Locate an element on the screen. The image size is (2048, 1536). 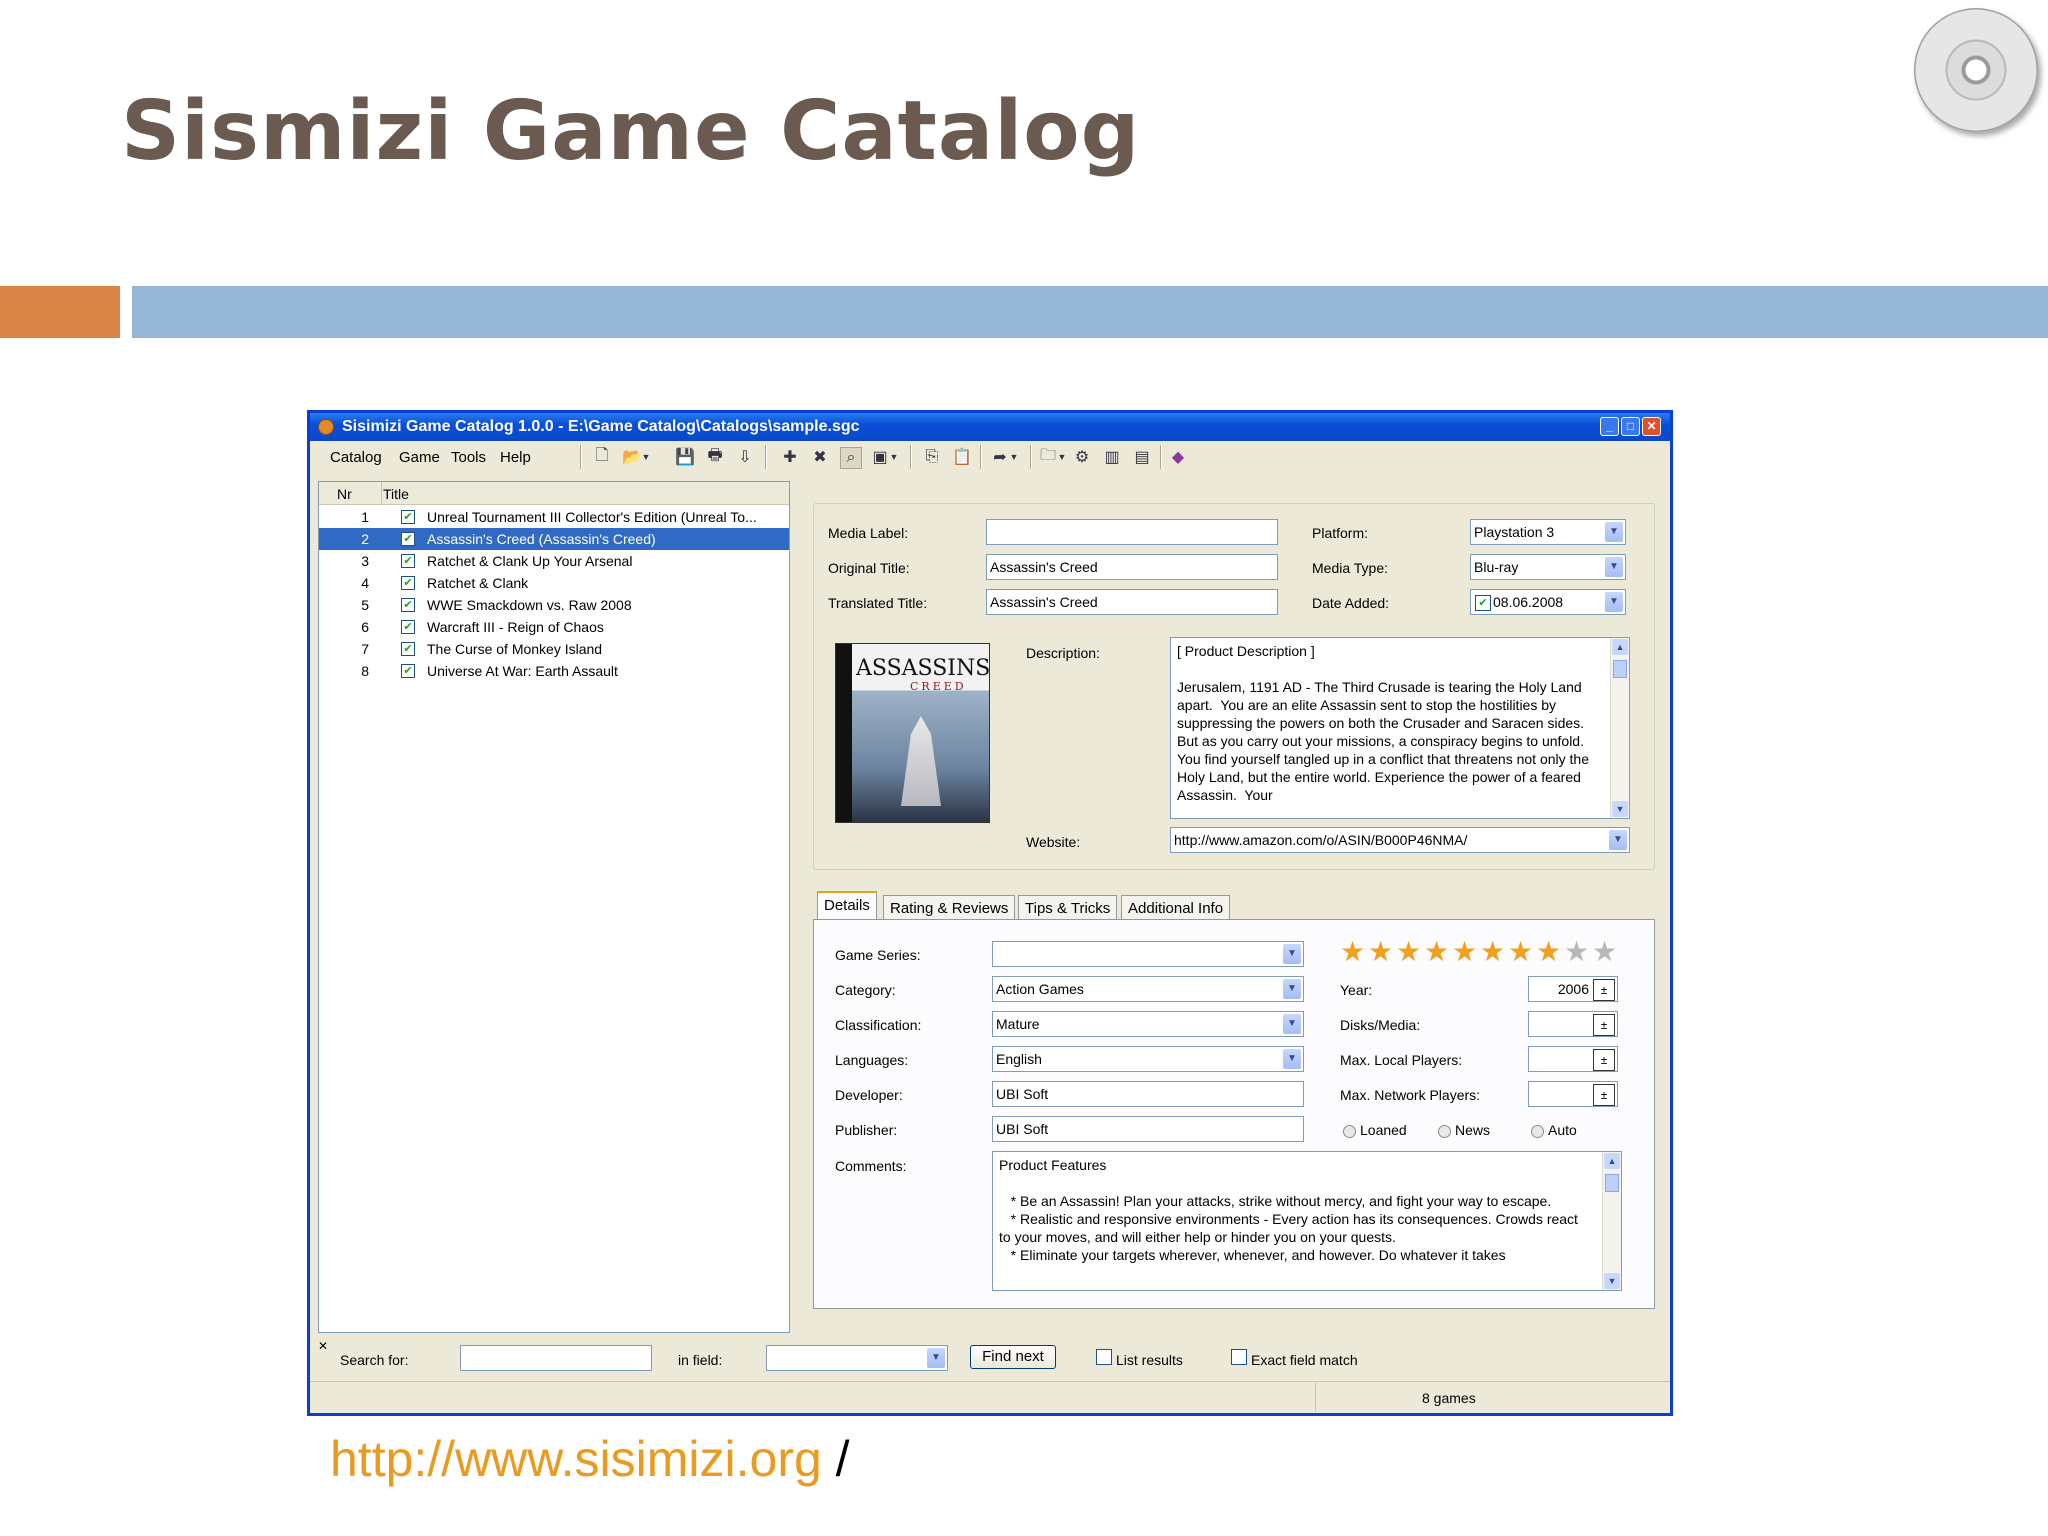
folder-icon: 🗀 is located at coordinates (1048, 457).